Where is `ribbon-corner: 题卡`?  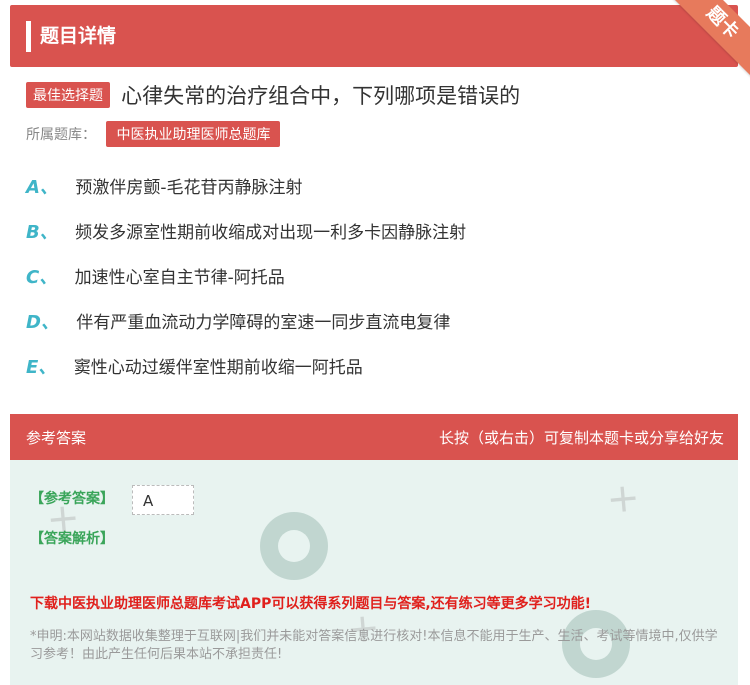 ribbon-corner: 题卡 is located at coordinates (704, 40).